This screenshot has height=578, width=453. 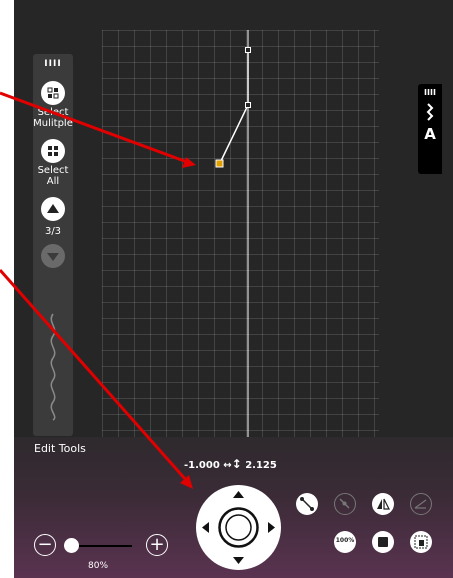 I want to click on select-all-button, so click(x=53, y=151).